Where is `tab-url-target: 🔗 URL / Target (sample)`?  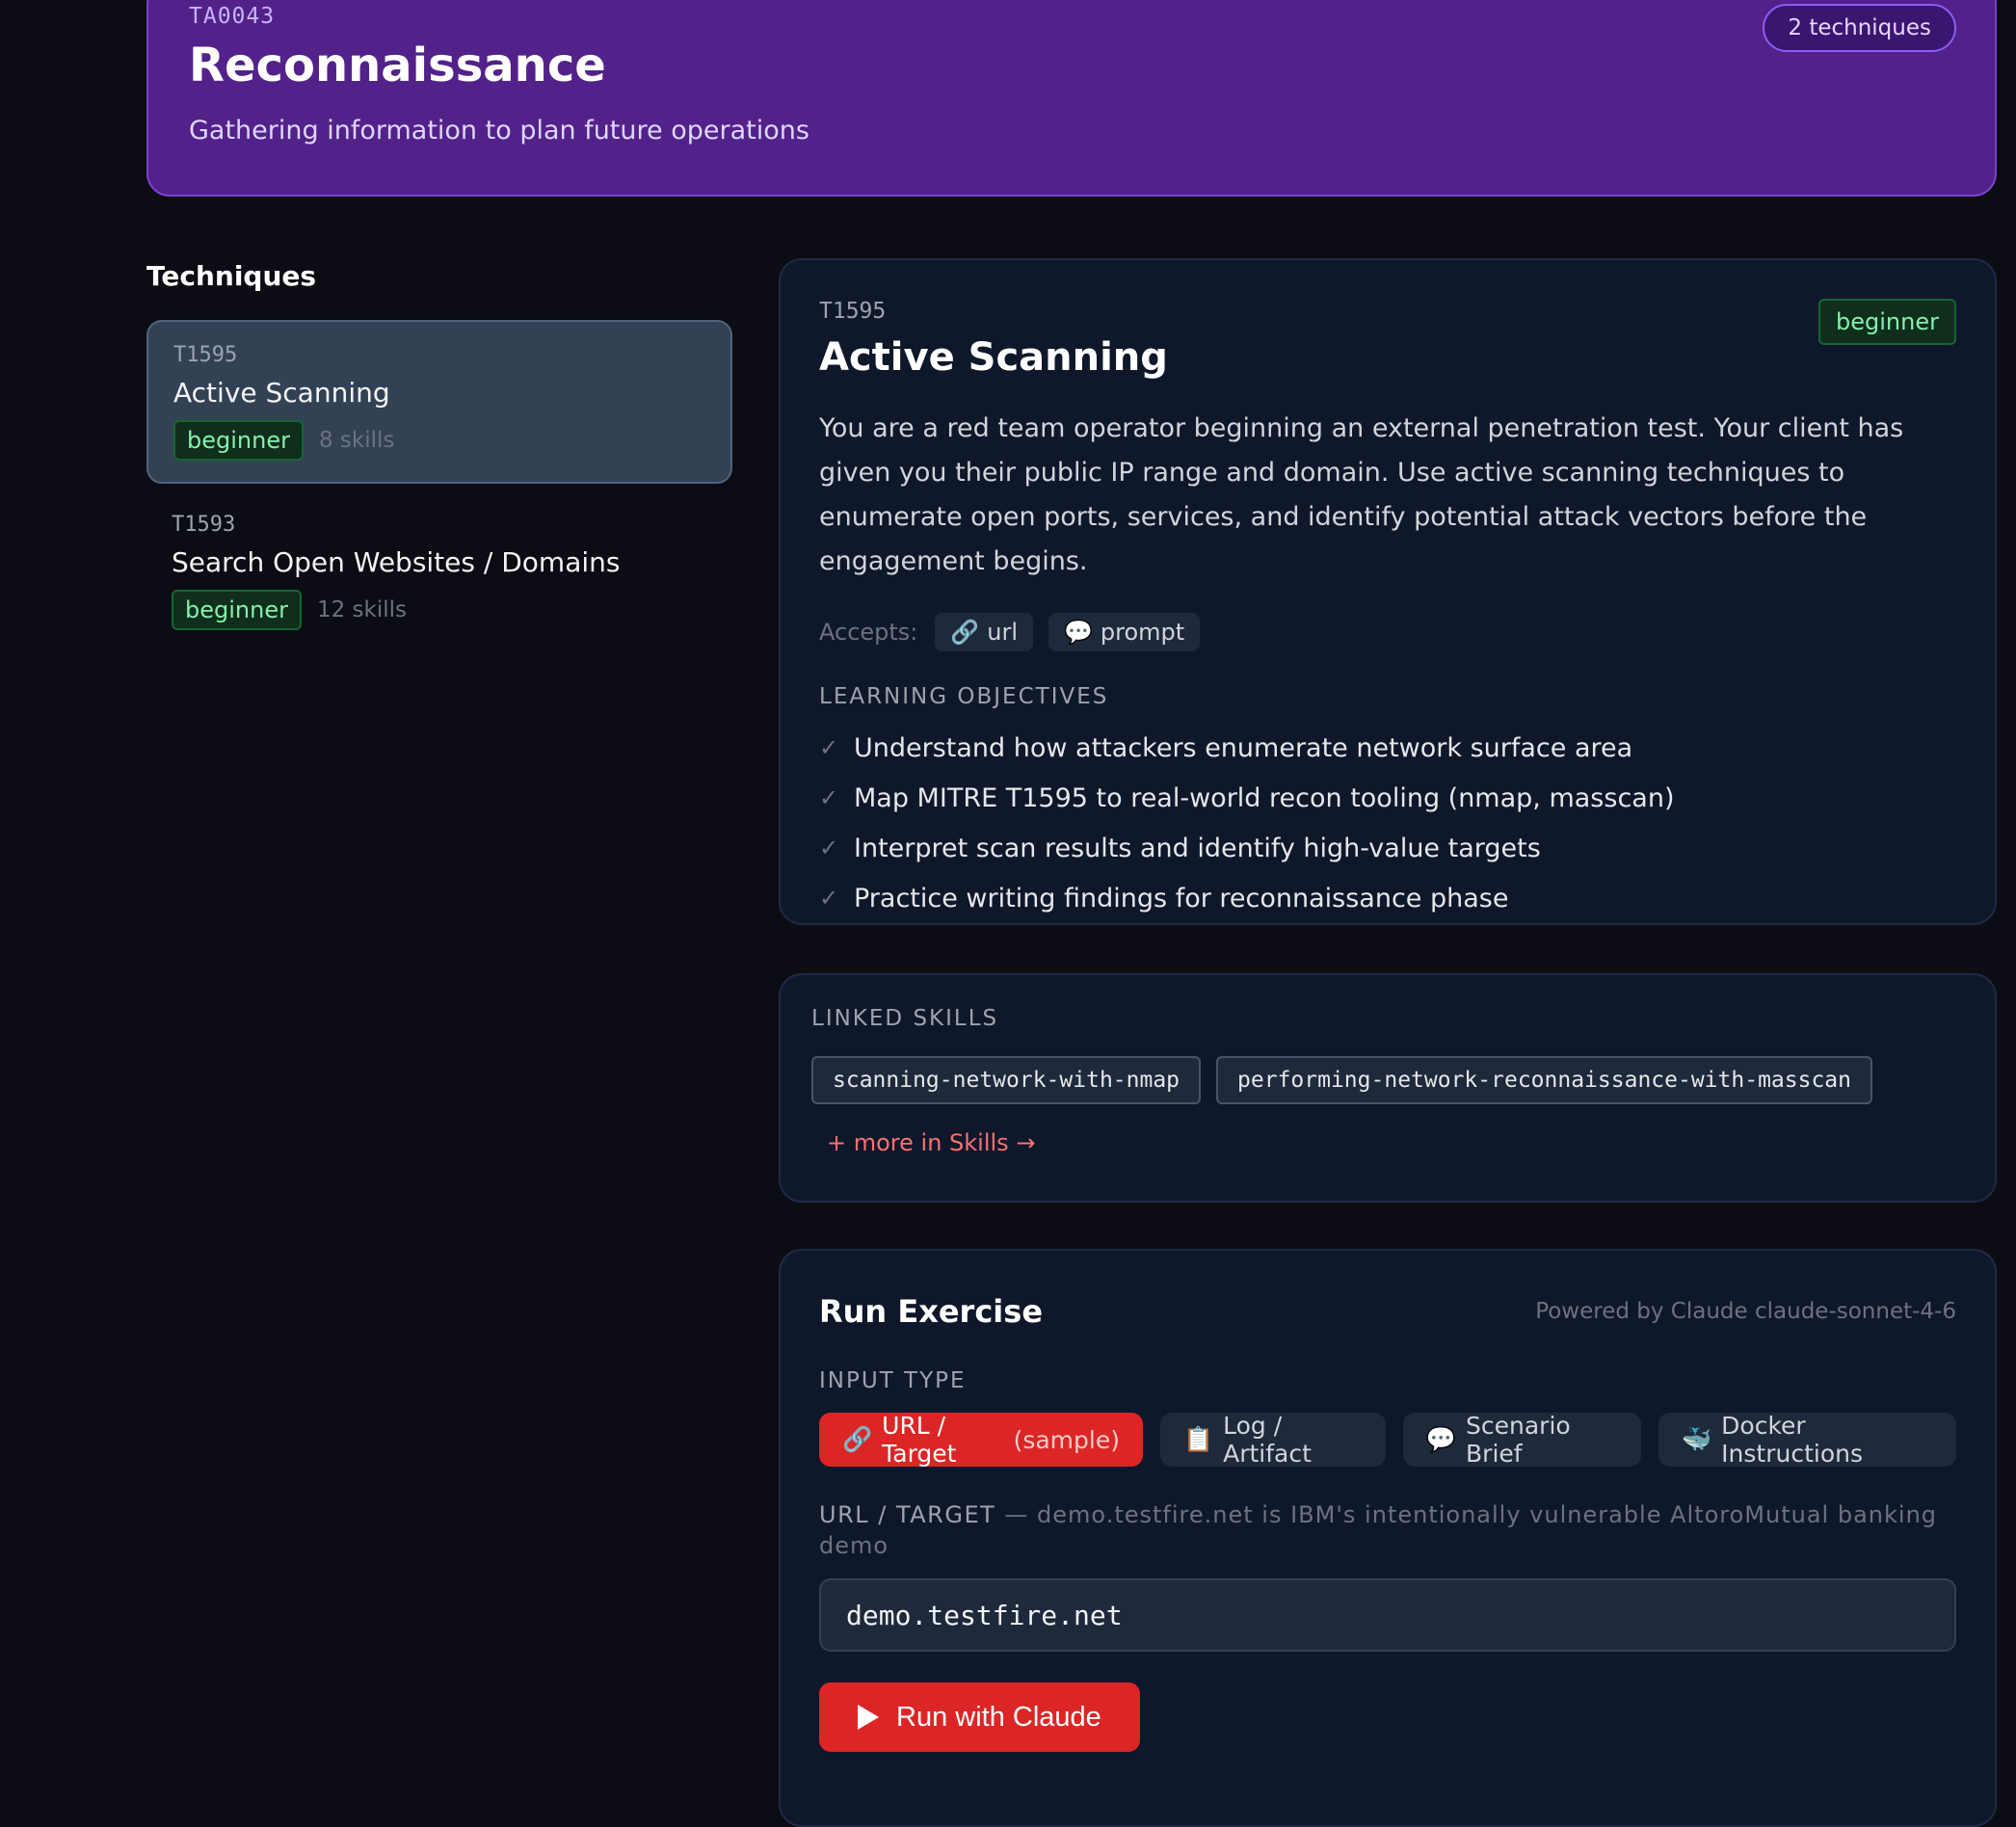
tab-url-target: 🔗 URL / Target (sample) is located at coordinates (981, 1440).